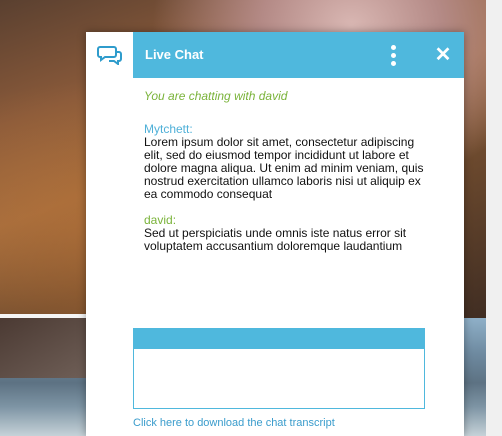 This screenshot has height=436, width=502. I want to click on close-icon: ✕, so click(443, 55).